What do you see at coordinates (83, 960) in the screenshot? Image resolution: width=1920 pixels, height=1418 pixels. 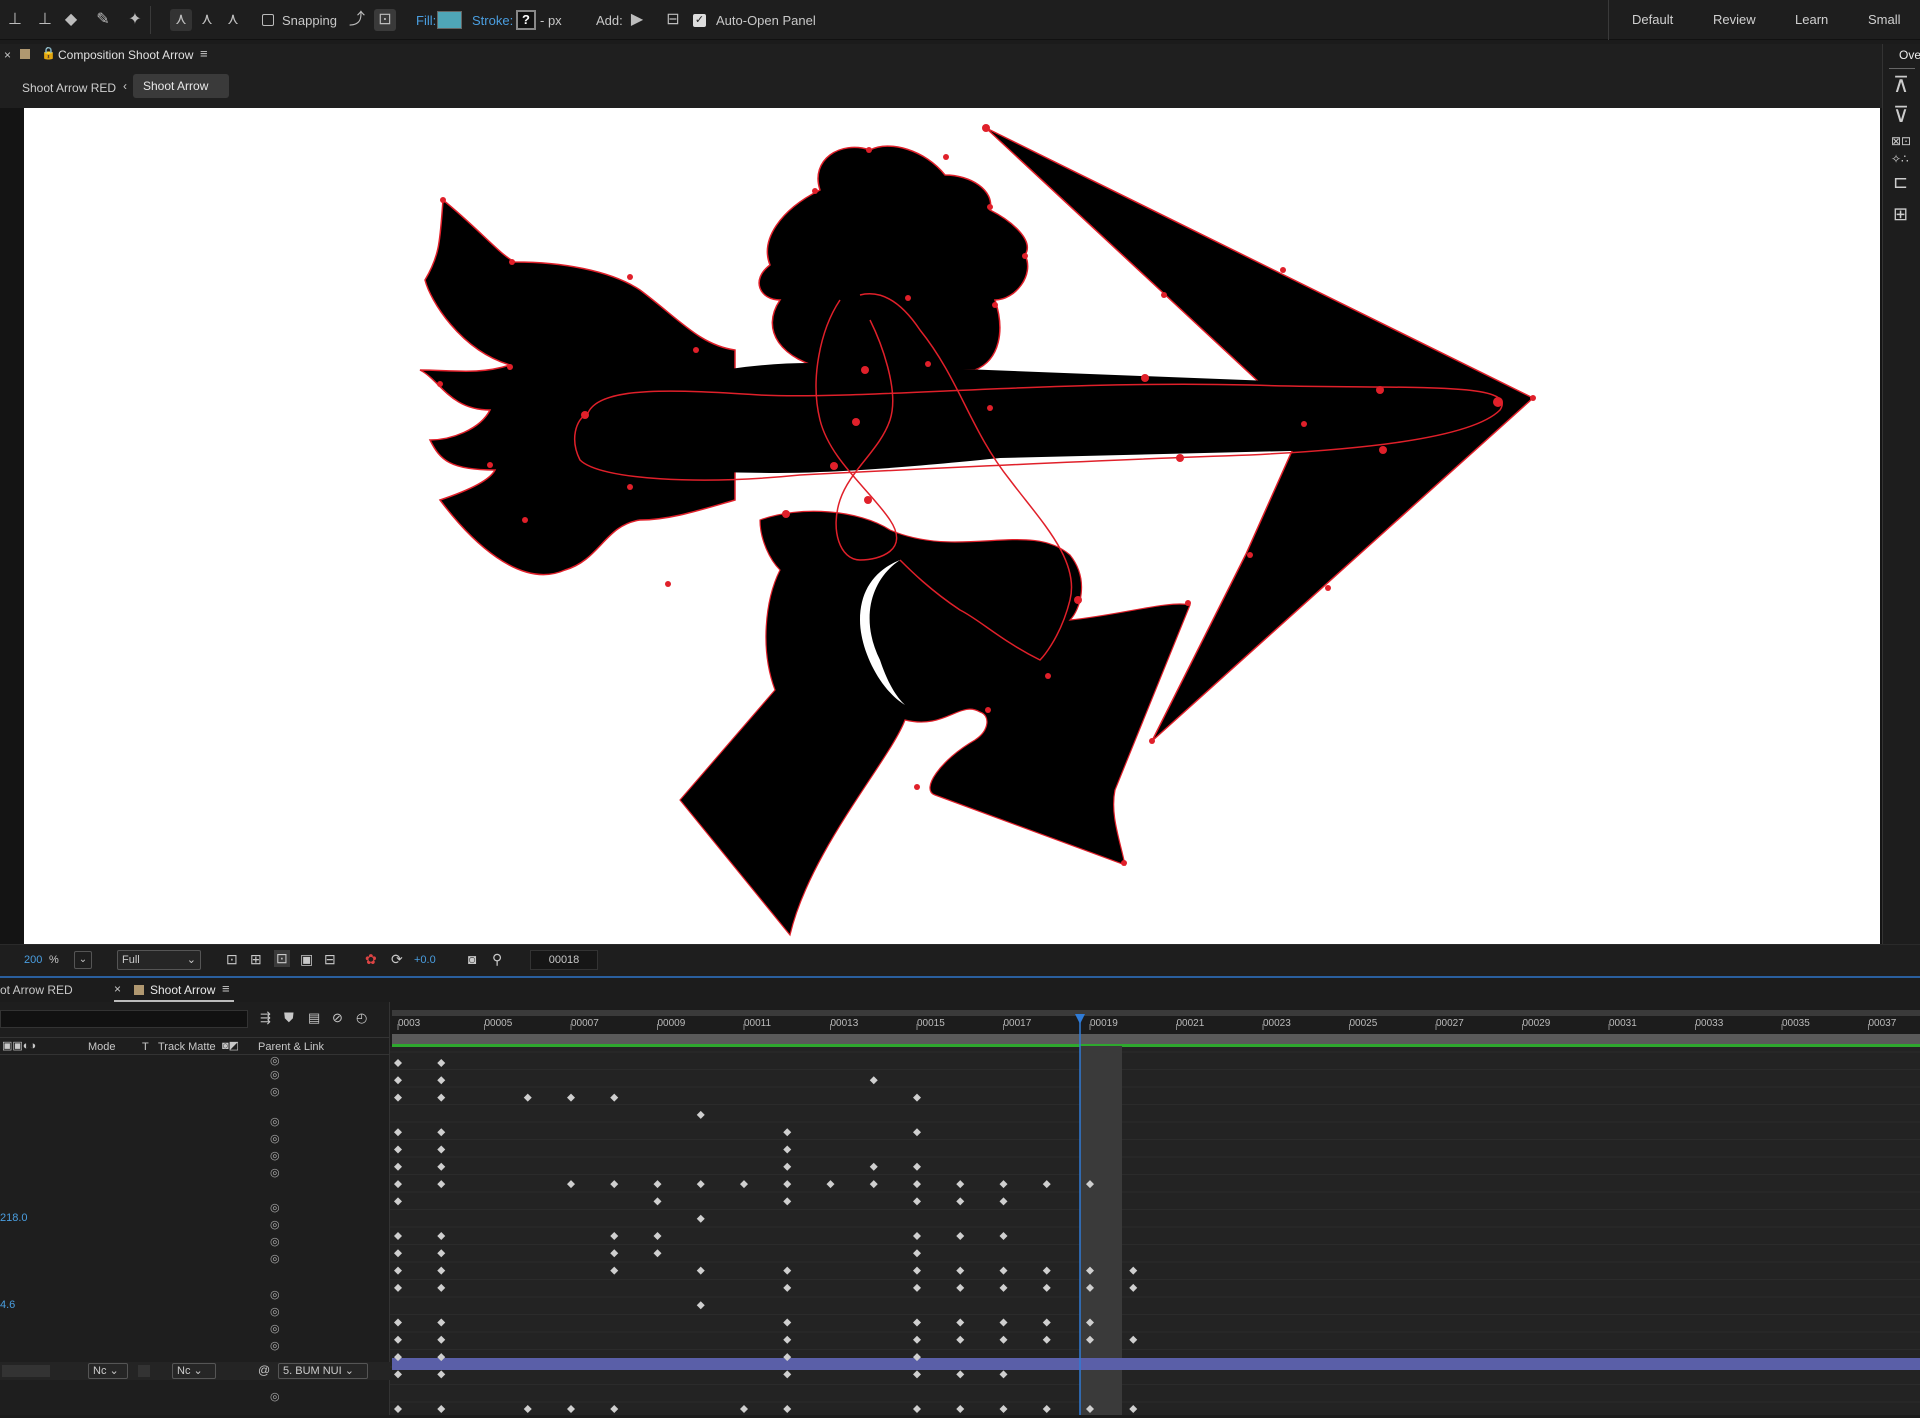 I see `zoom-dropdown-chevron-icon: ⌄` at bounding box center [83, 960].